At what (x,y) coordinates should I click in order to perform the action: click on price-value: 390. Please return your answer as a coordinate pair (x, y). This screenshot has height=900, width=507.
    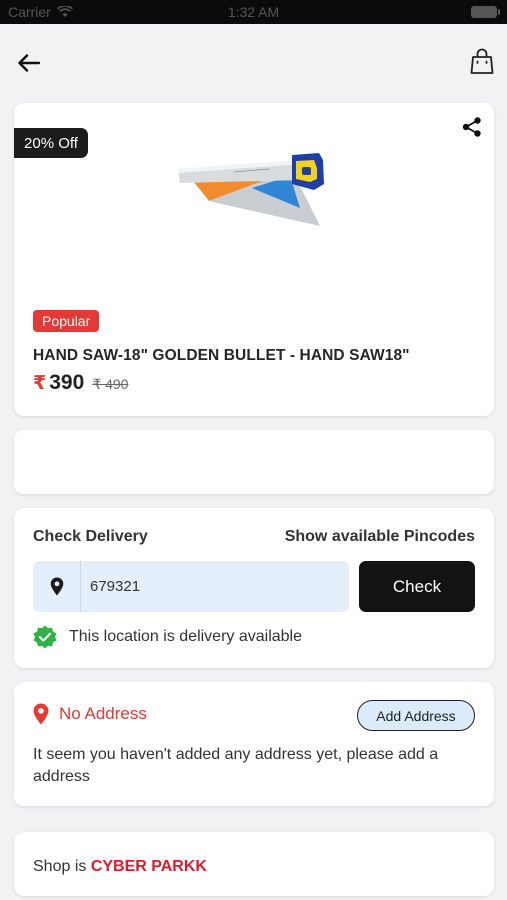
    Looking at the image, I should click on (67, 382).